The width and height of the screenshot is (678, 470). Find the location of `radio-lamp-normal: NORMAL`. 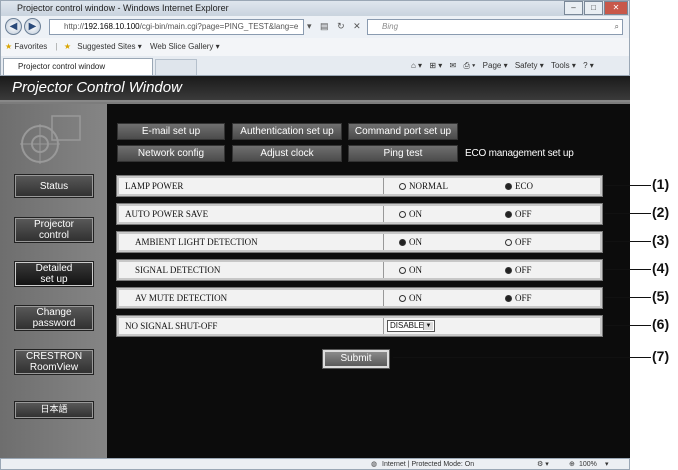

radio-lamp-normal: NORMAL is located at coordinates (423, 186).